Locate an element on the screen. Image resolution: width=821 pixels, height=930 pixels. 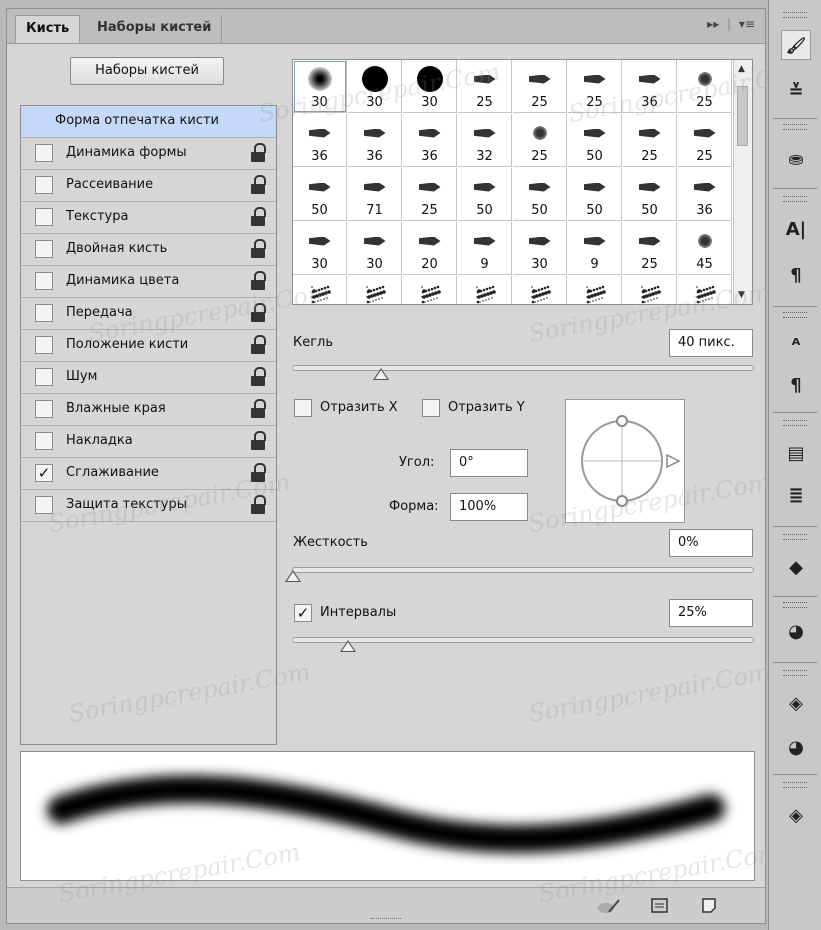
toggle-live-tip-icon is located at coordinates (608, 906).